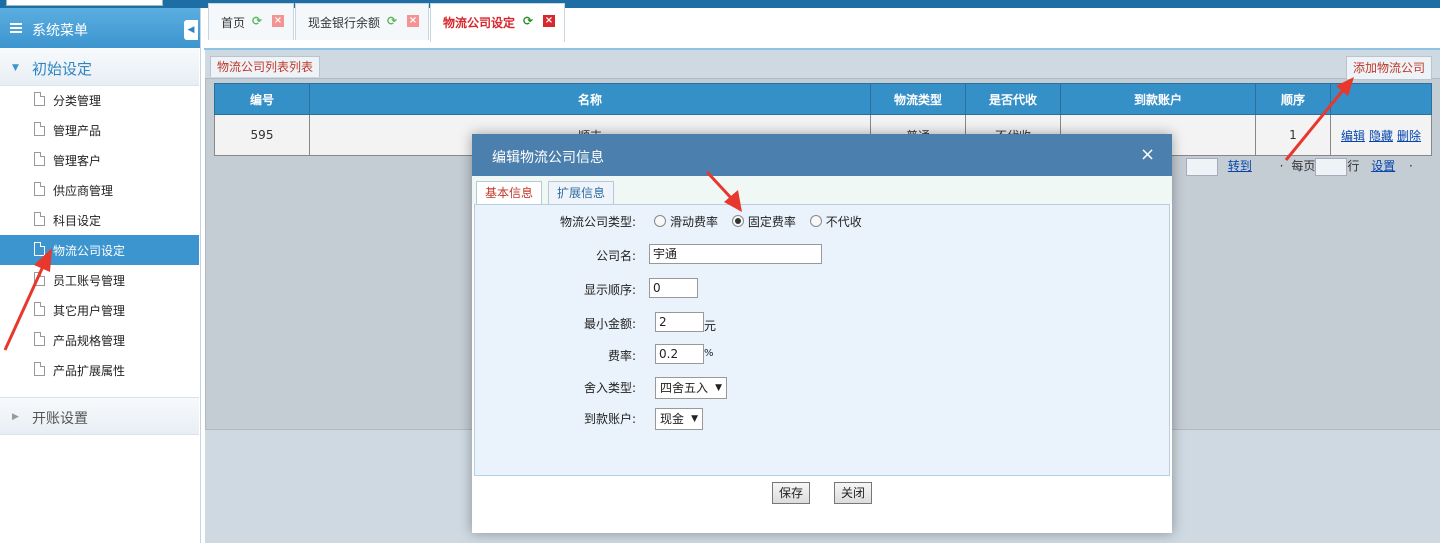 The height and width of the screenshot is (543, 1440). What do you see at coordinates (684, 388) in the screenshot?
I see `rounding-select-value: 四舍五入` at bounding box center [684, 388].